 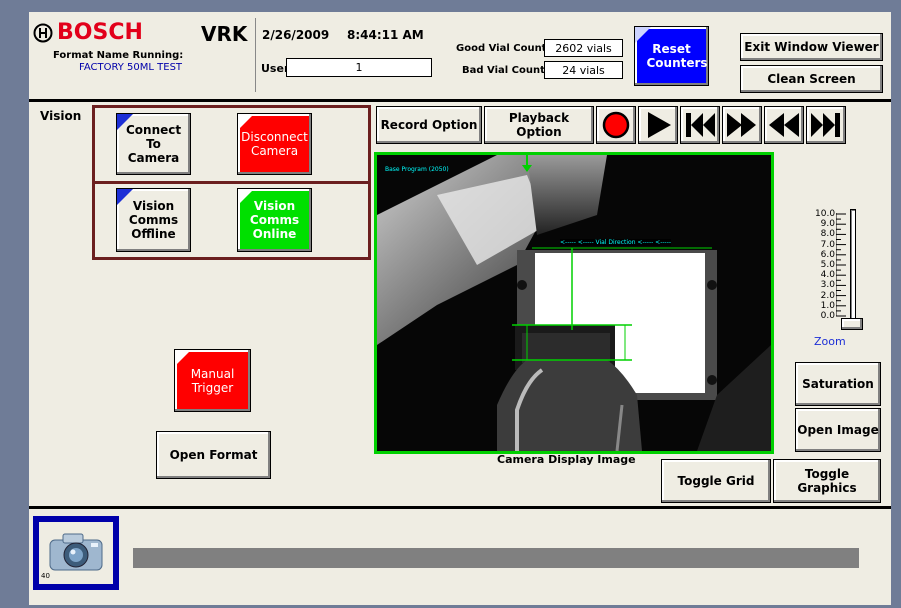 I want to click on camera-thumbnail-inner: 40, so click(x=76, y=553).